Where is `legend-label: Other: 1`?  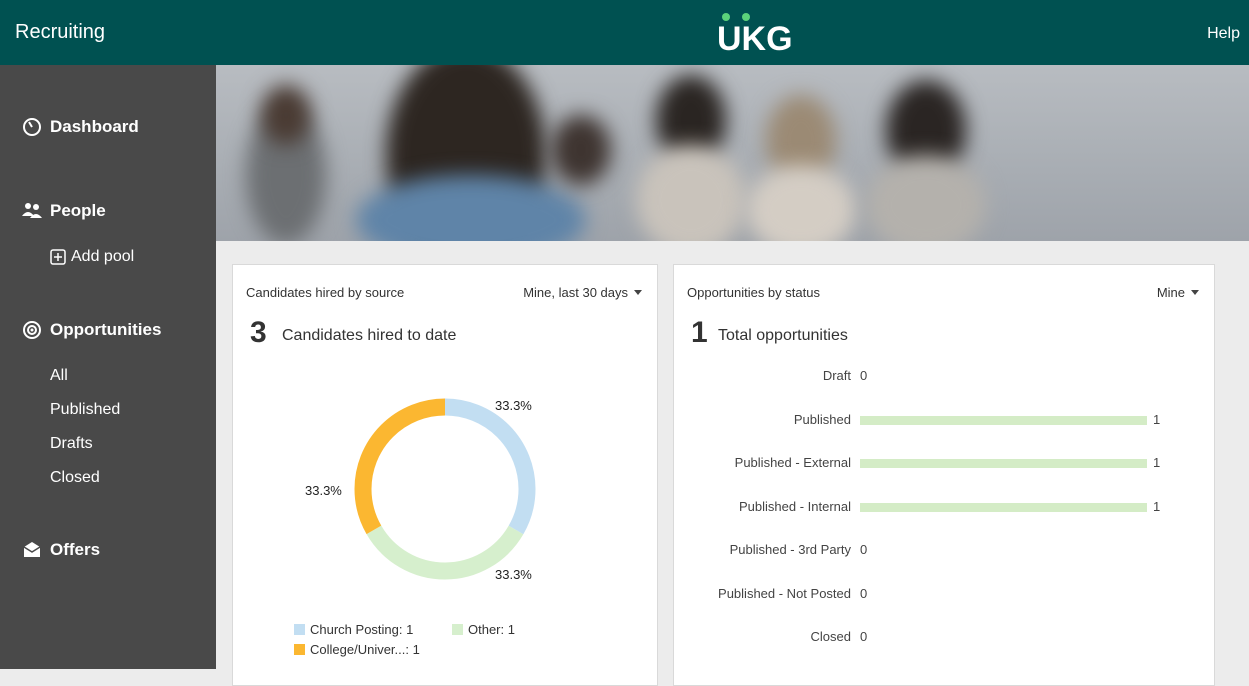 legend-label: Other: 1 is located at coordinates (491, 629).